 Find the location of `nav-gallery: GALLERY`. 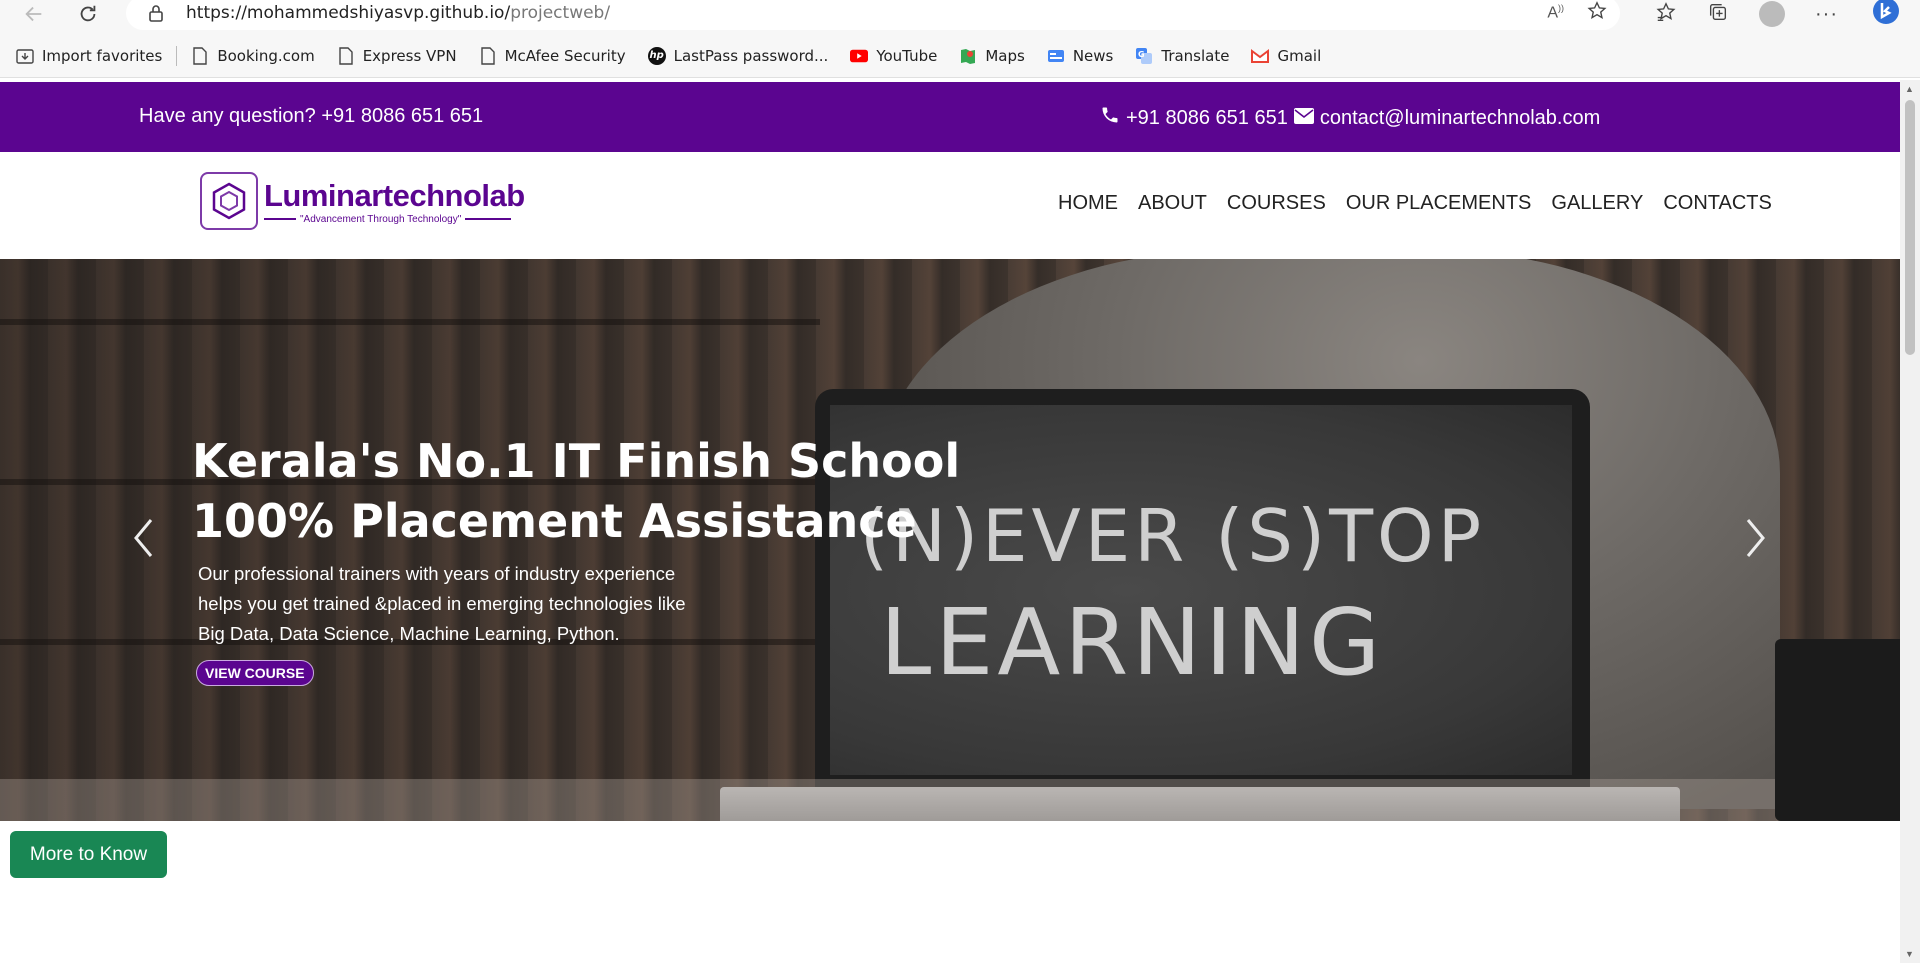

nav-gallery: GALLERY is located at coordinates (1597, 203).